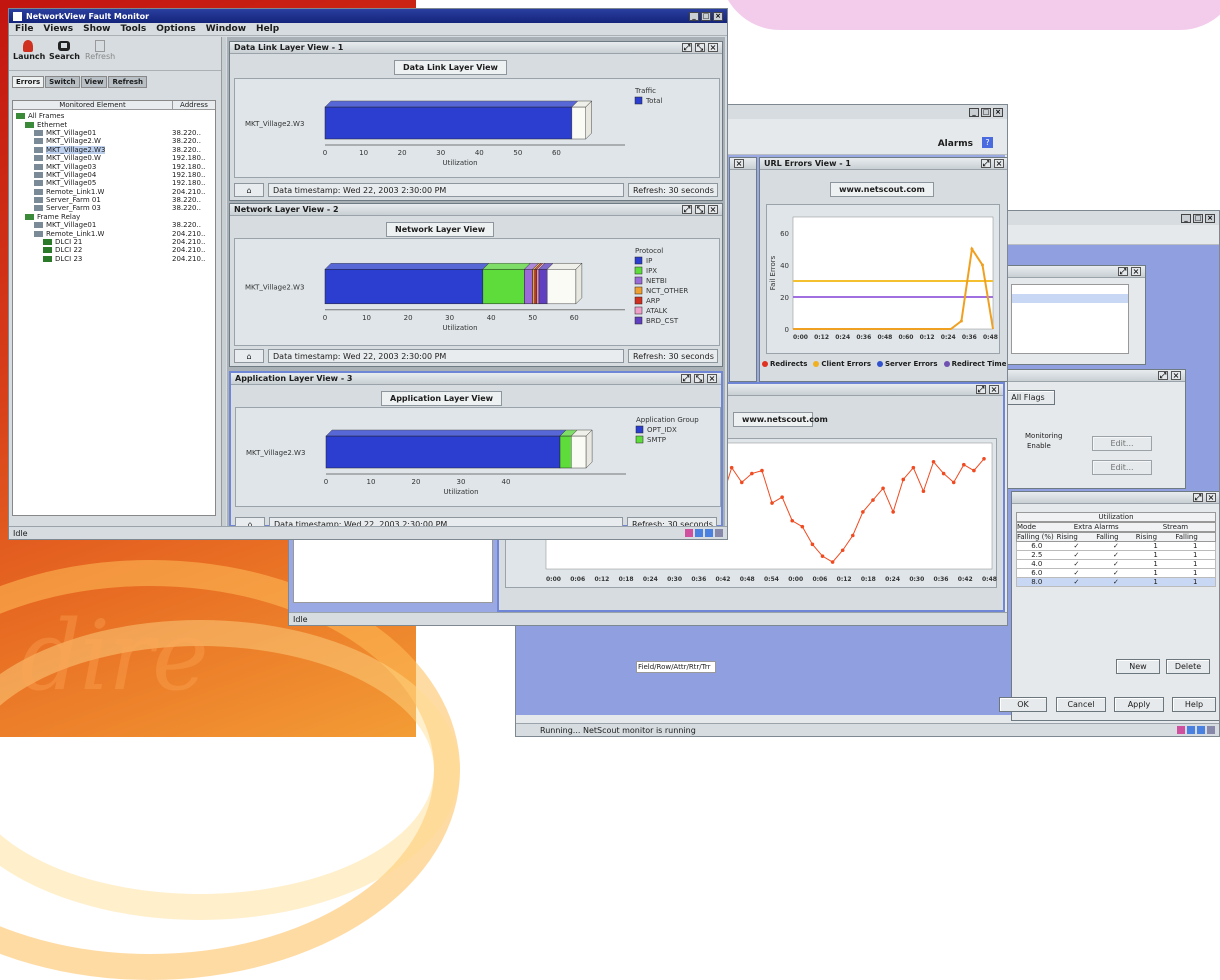 This screenshot has width=1220, height=980. Describe the element at coordinates (223, 282) in the screenshot. I see `tree-splitter` at that location.